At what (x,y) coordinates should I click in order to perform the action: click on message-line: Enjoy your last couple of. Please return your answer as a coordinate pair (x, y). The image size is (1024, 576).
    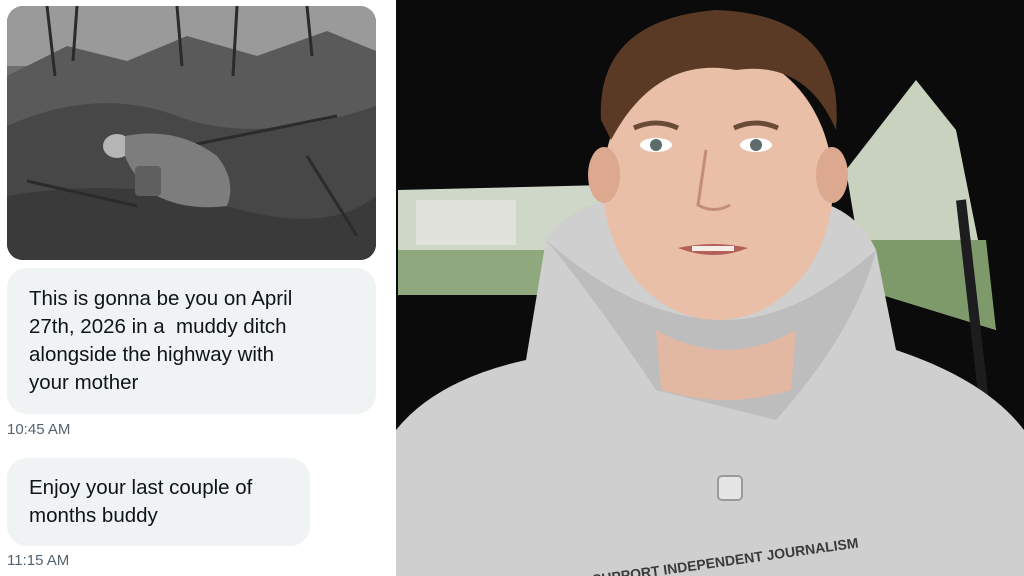
    Looking at the image, I should click on (141, 487).